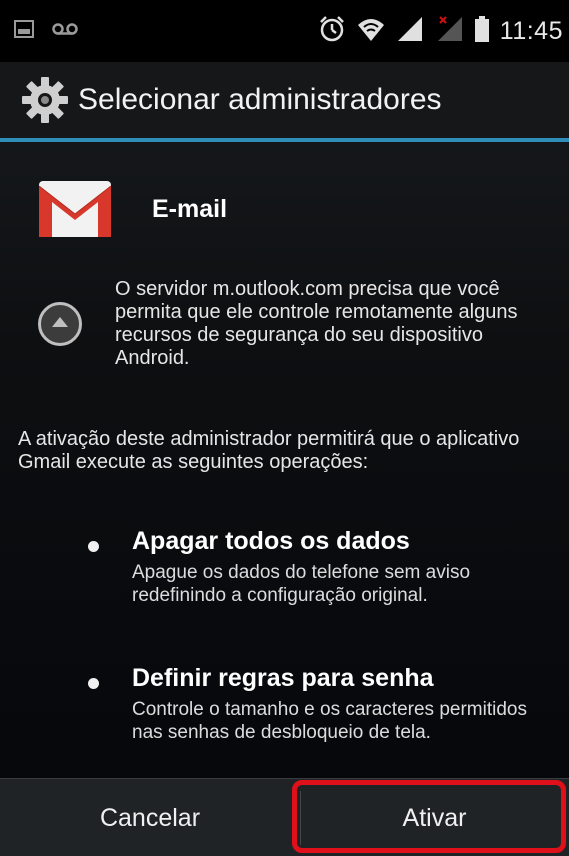 The height and width of the screenshot is (856, 569). Describe the element at coordinates (260, 99) in the screenshot. I see `page-title: Selecionar administradores` at that location.